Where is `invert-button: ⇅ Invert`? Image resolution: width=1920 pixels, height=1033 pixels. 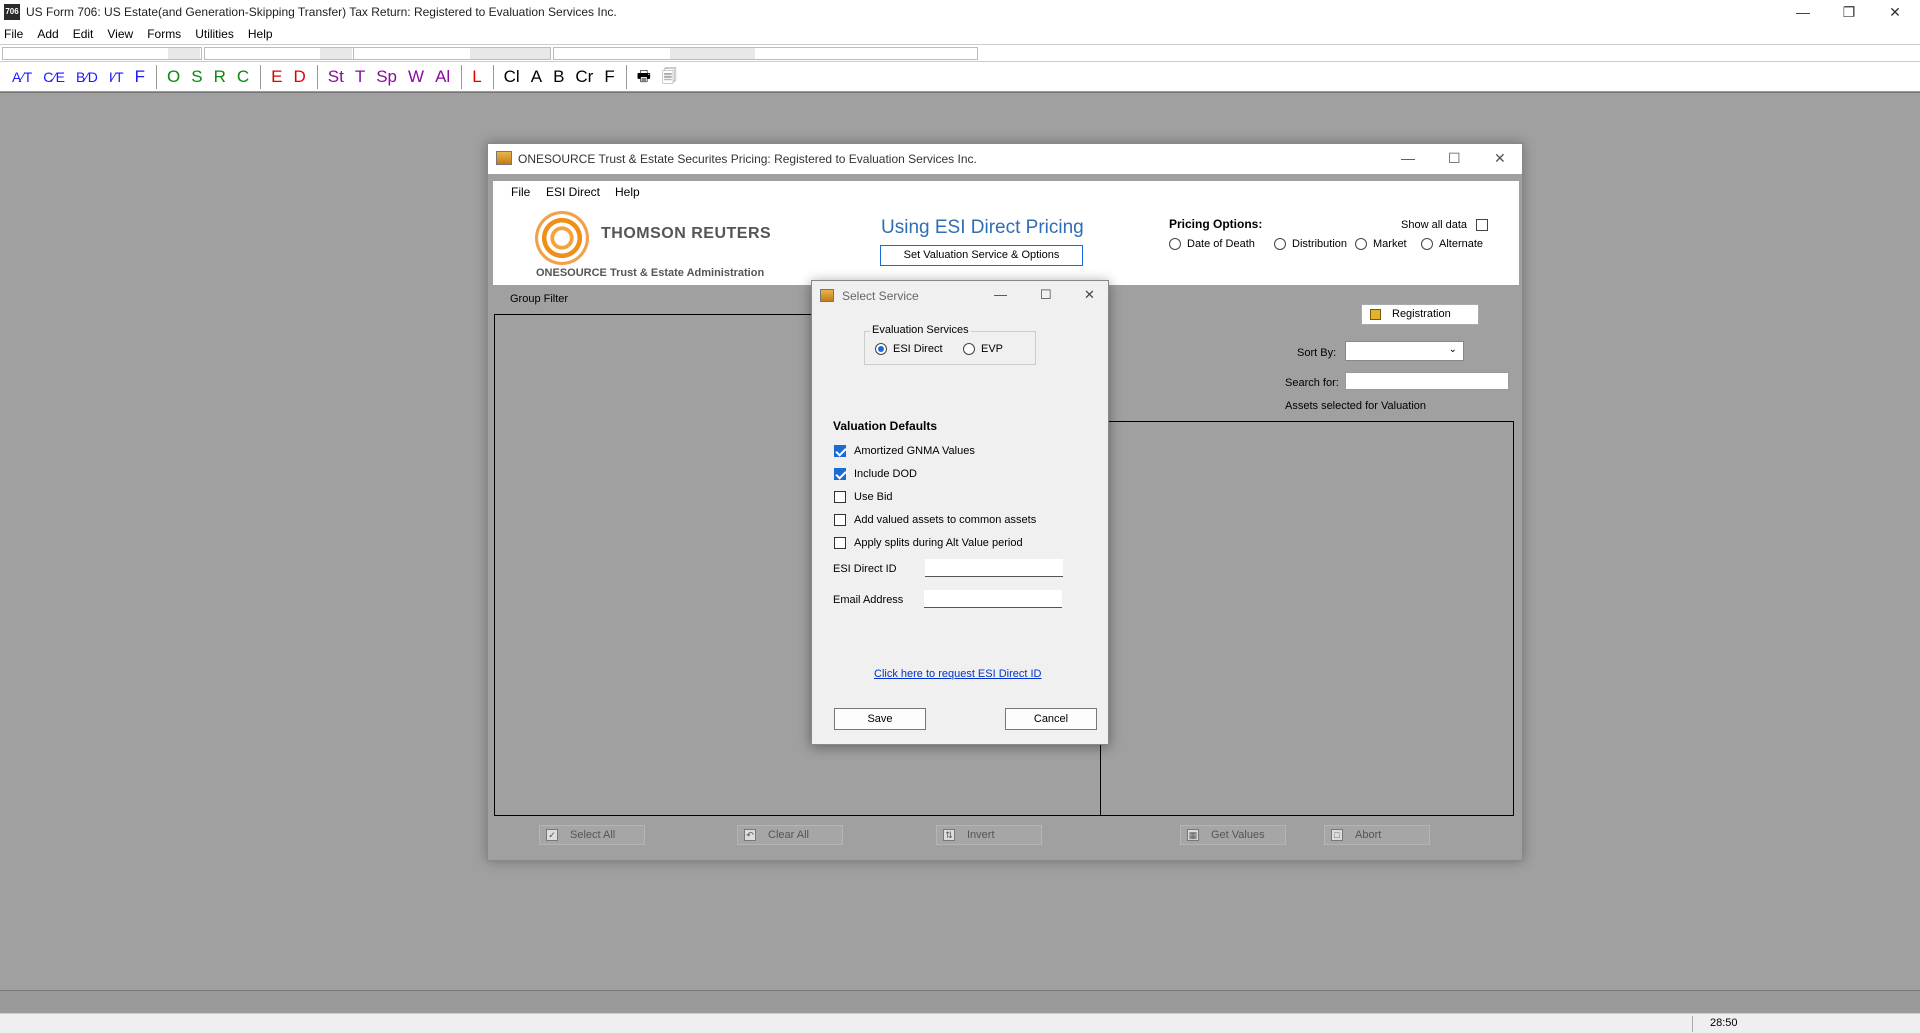 invert-button: ⇅ Invert is located at coordinates (989, 835).